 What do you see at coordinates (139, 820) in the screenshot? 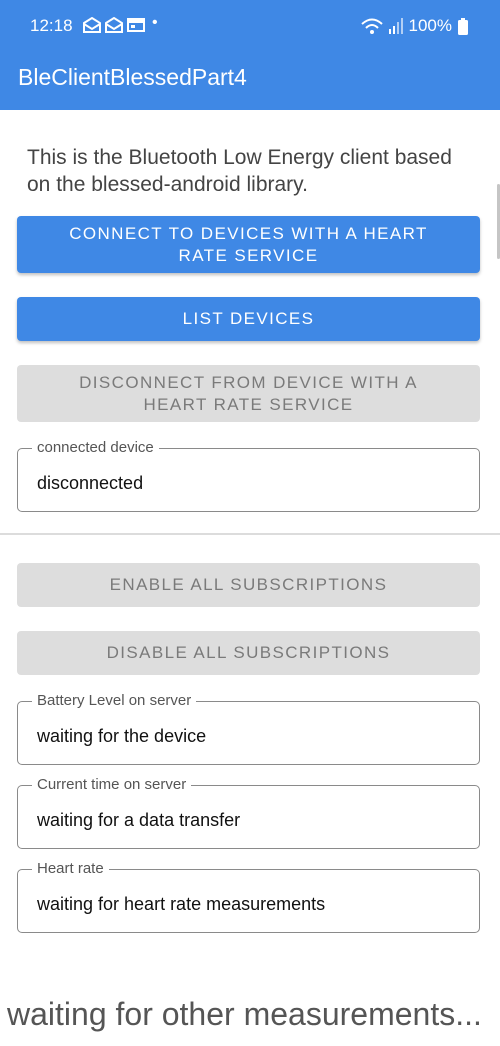
I see `current-time-value: waiting for a data transfer` at bounding box center [139, 820].